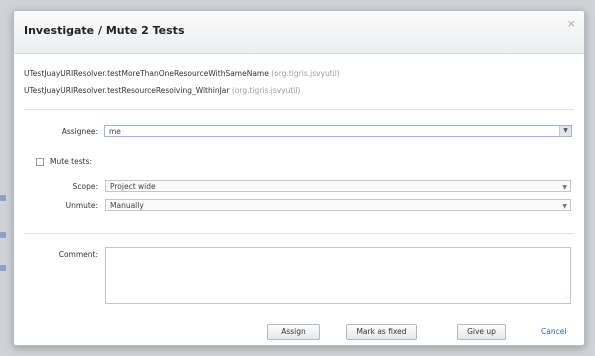 This screenshot has height=356, width=595. I want to click on comment-label: Comment:, so click(78, 254).